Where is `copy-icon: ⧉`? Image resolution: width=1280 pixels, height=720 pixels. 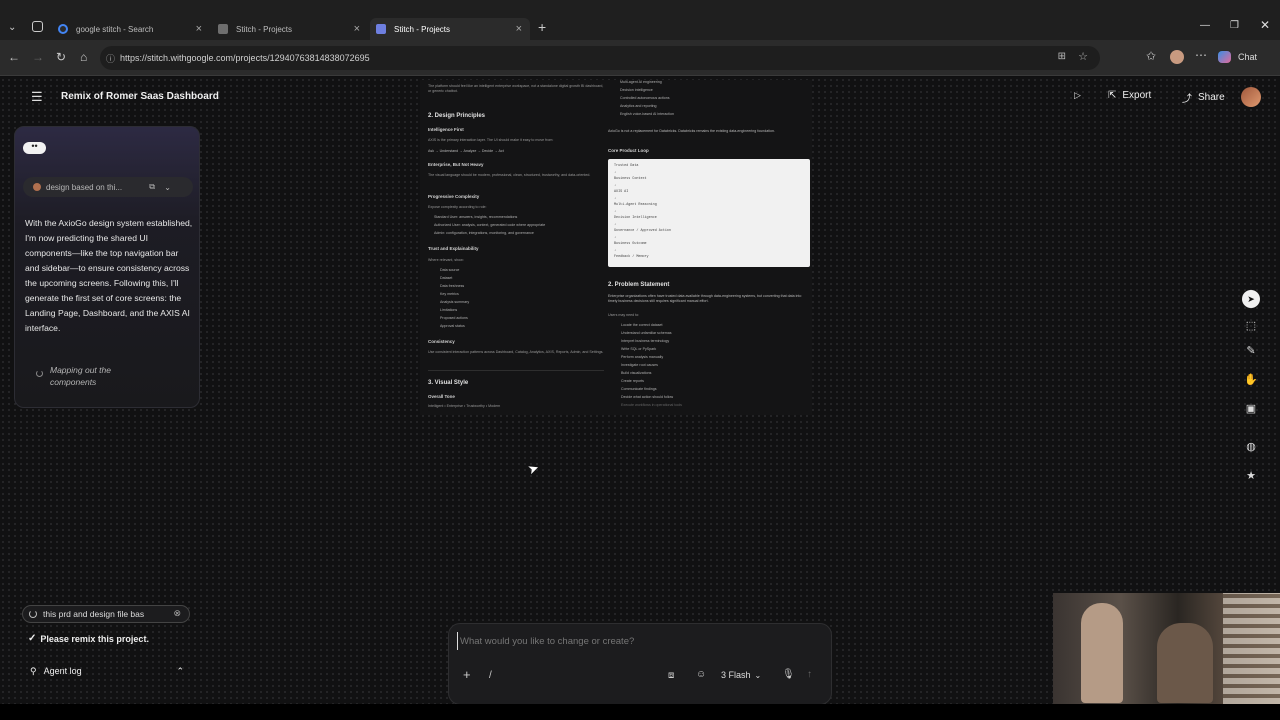 copy-icon: ⧉ is located at coordinates (152, 187).